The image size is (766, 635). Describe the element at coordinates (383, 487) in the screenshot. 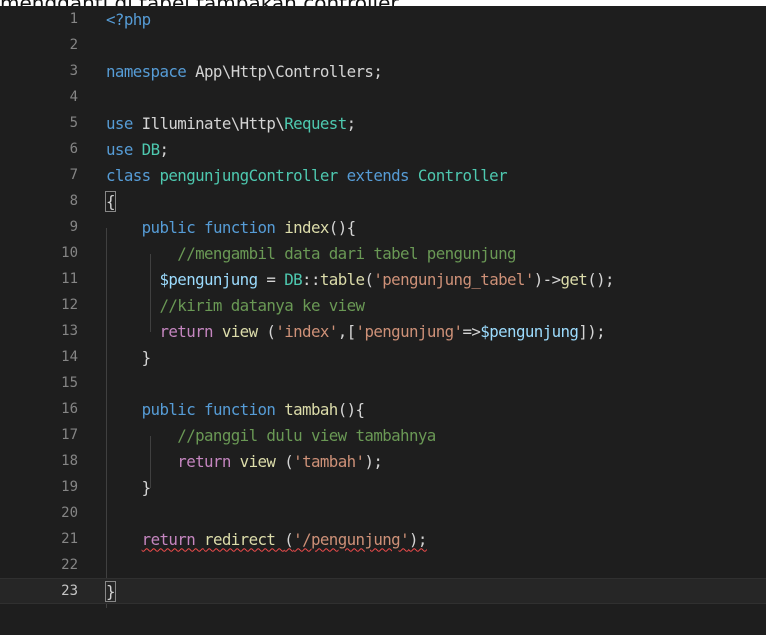

I see `code-line: 19 }` at that location.